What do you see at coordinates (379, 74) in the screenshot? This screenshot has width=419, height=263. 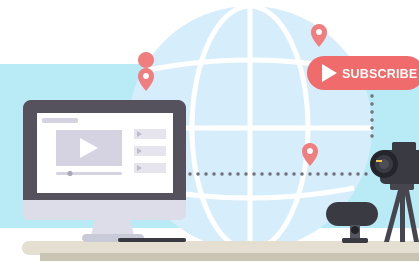 I see `subscribe-label: SUBSCRIBE` at bounding box center [379, 74].